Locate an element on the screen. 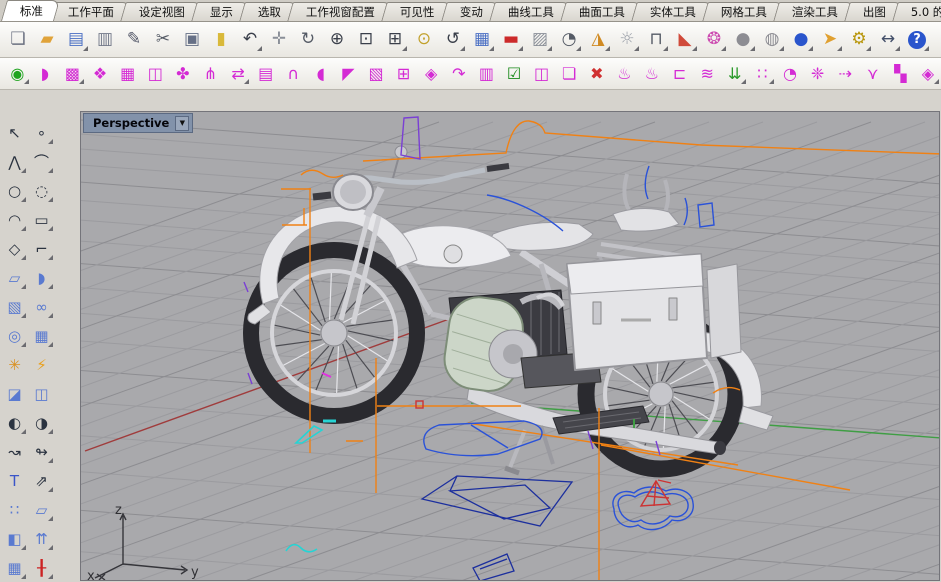  solid-cube-icon: ◧ is located at coordinates (14, 538).